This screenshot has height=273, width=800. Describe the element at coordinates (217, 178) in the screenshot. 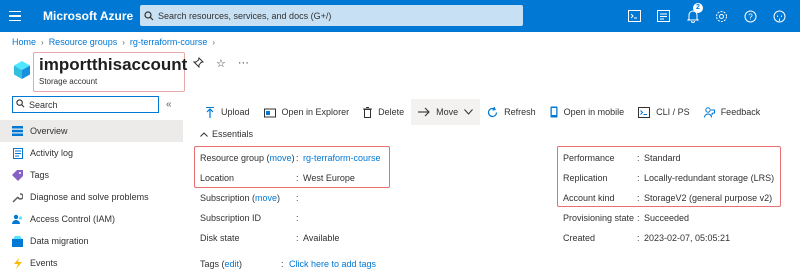

I see `location-label: Location` at that location.